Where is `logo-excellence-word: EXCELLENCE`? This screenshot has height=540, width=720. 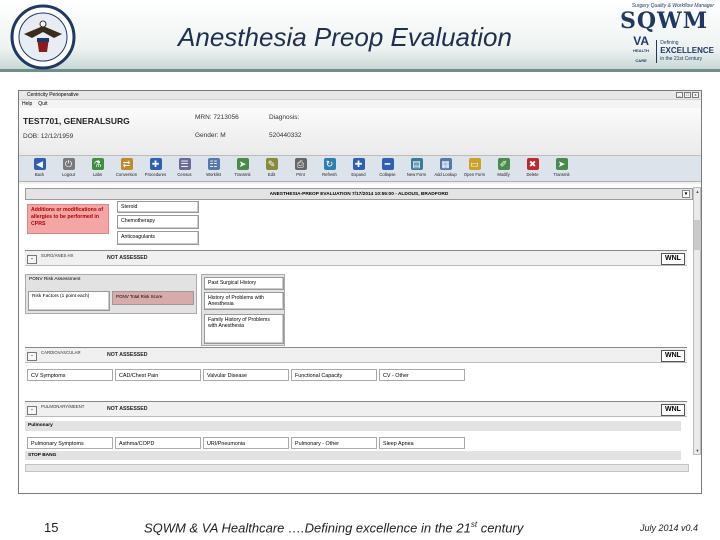 logo-excellence-word: EXCELLENCE is located at coordinates (687, 50).